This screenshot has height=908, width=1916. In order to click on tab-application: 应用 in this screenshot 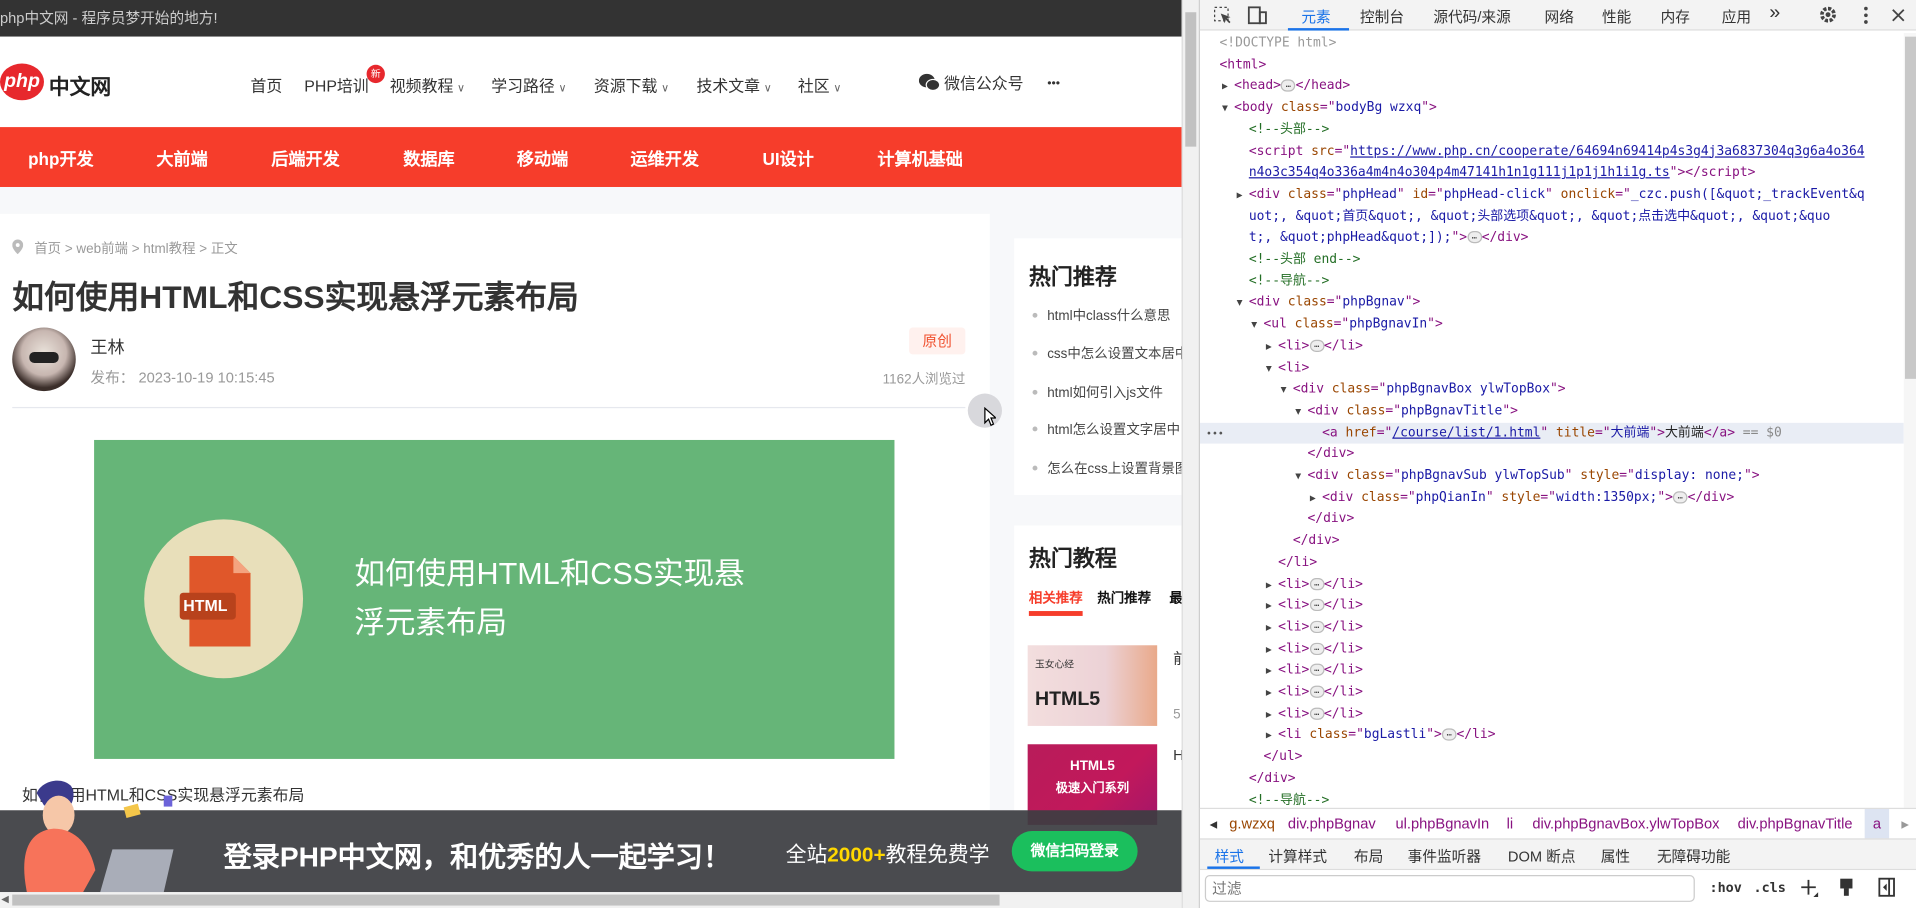, I will do `click(1736, 16)`.